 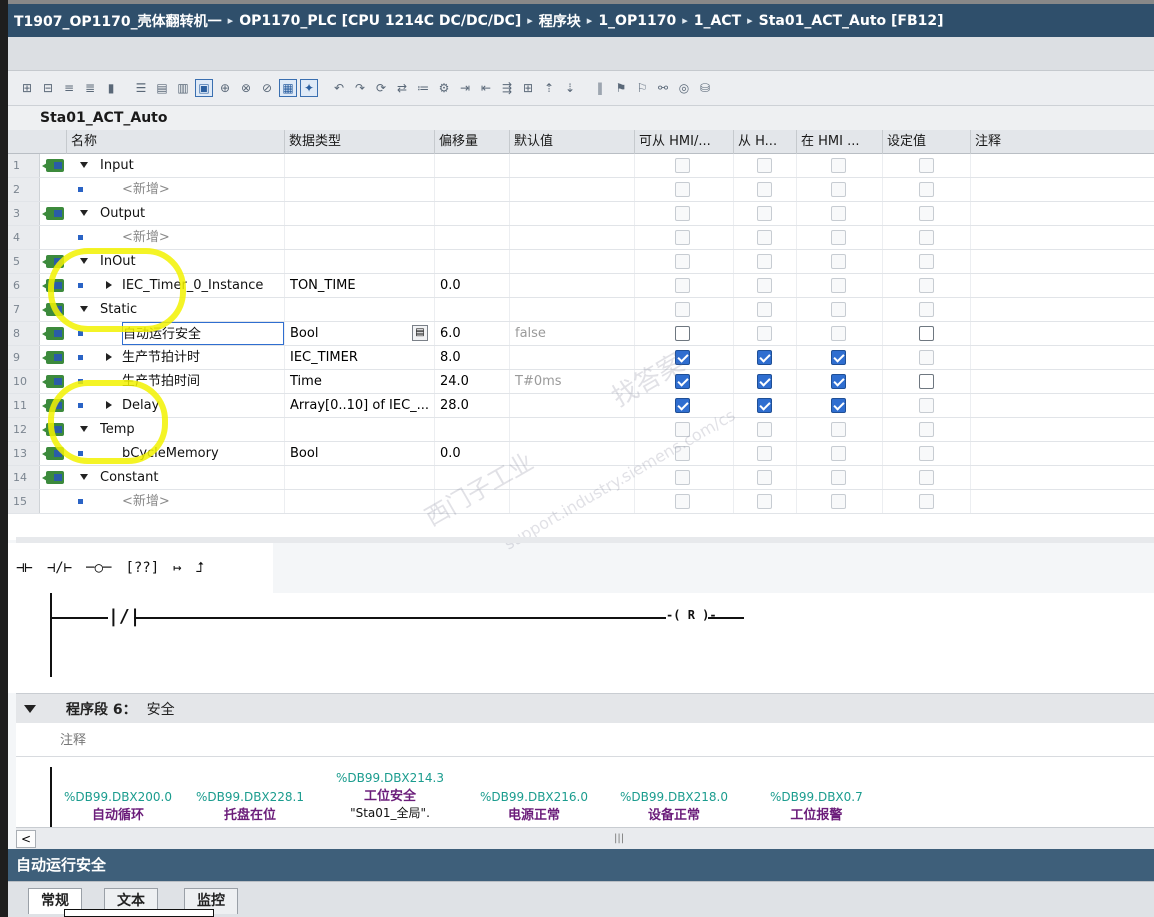 I want to click on table-row: 13 bCycleMemory Bool 0.0, so click(x=581, y=454).